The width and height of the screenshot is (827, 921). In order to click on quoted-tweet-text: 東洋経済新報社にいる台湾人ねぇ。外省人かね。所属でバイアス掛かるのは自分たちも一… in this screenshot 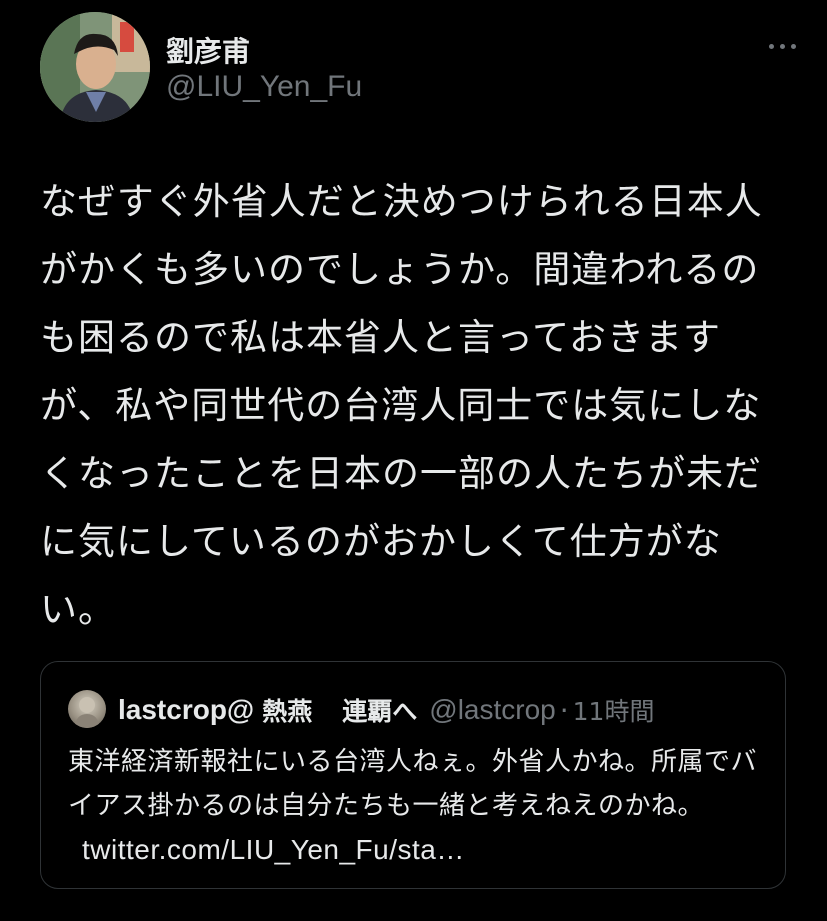, I will do `click(418, 806)`.